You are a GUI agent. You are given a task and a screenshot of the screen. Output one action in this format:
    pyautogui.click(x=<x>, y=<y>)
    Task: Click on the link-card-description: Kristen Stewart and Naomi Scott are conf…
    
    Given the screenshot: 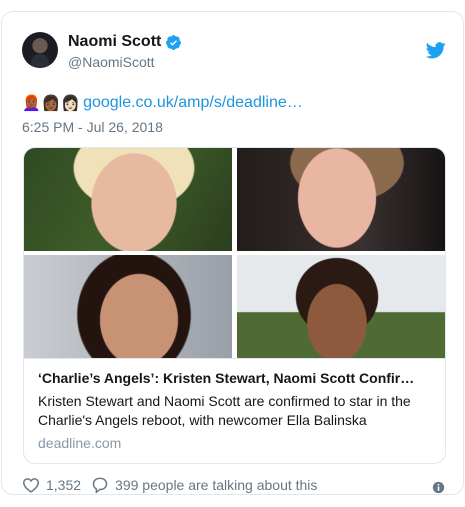 What is the action you would take?
    pyautogui.click(x=224, y=410)
    